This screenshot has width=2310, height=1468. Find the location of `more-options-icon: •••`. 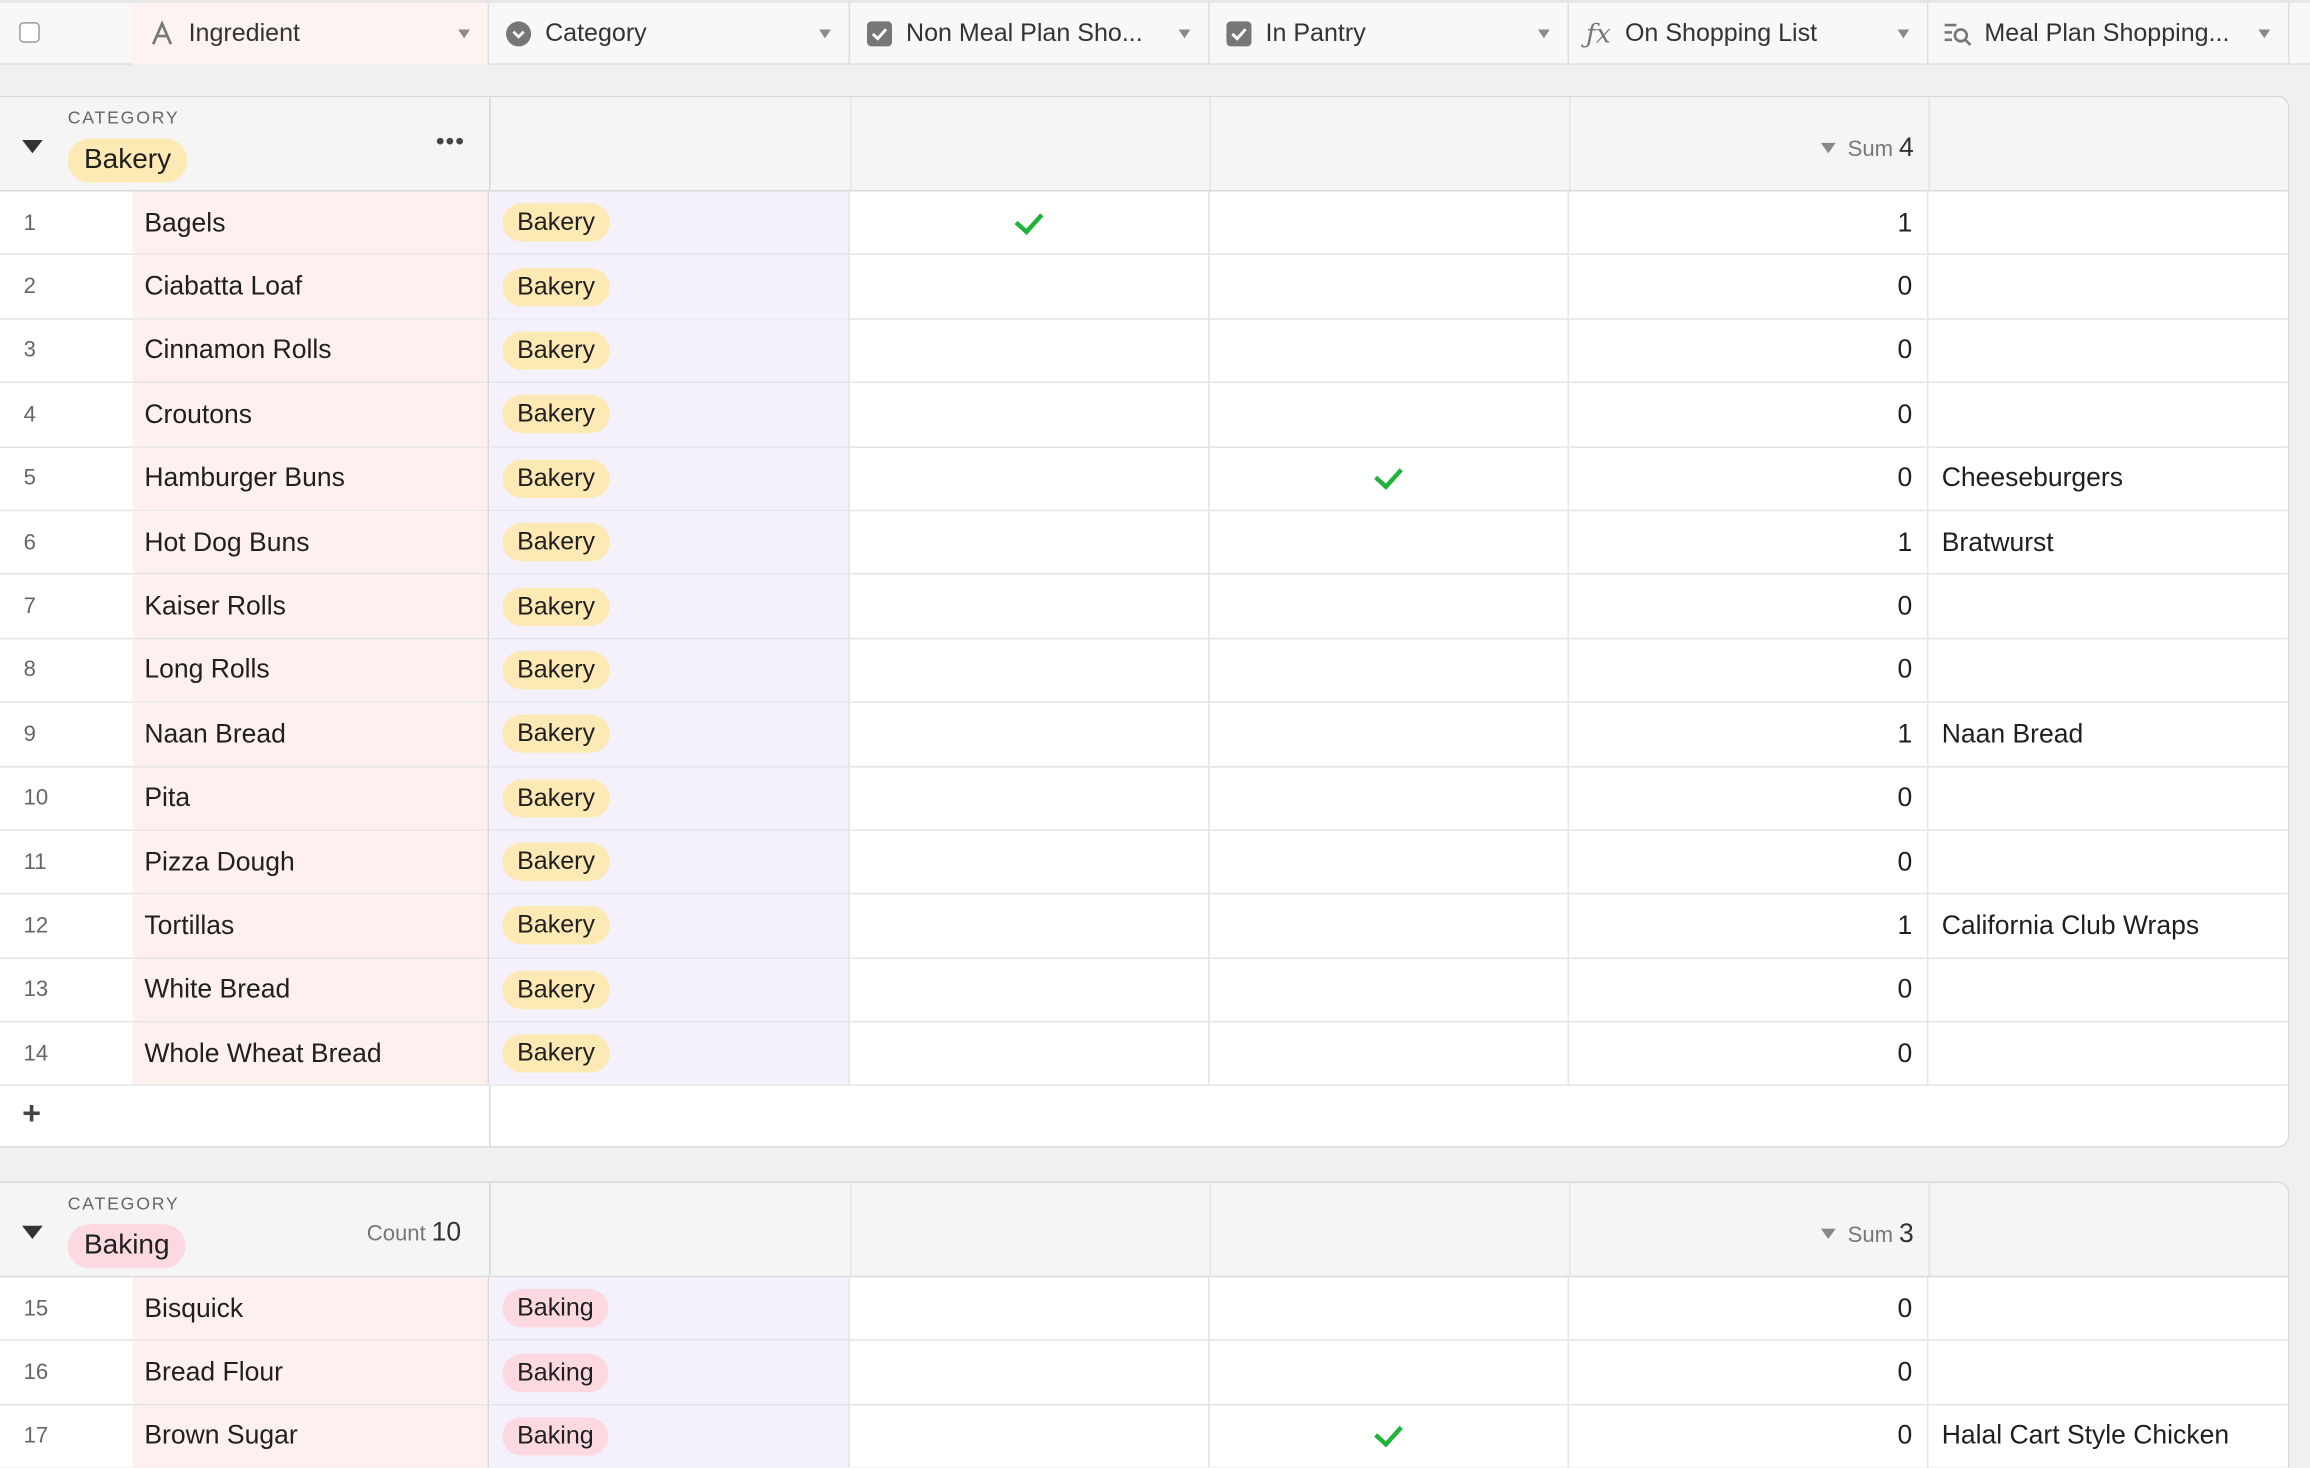

more-options-icon: ••• is located at coordinates (450, 143).